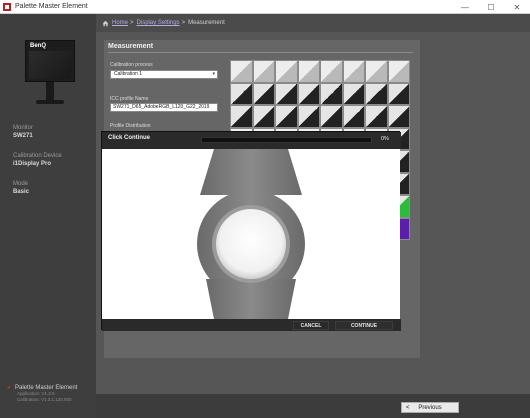 Image resolution: width=530 pixels, height=418 pixels. What do you see at coordinates (7, 6) in the screenshot?
I see `app-icon` at bounding box center [7, 6].